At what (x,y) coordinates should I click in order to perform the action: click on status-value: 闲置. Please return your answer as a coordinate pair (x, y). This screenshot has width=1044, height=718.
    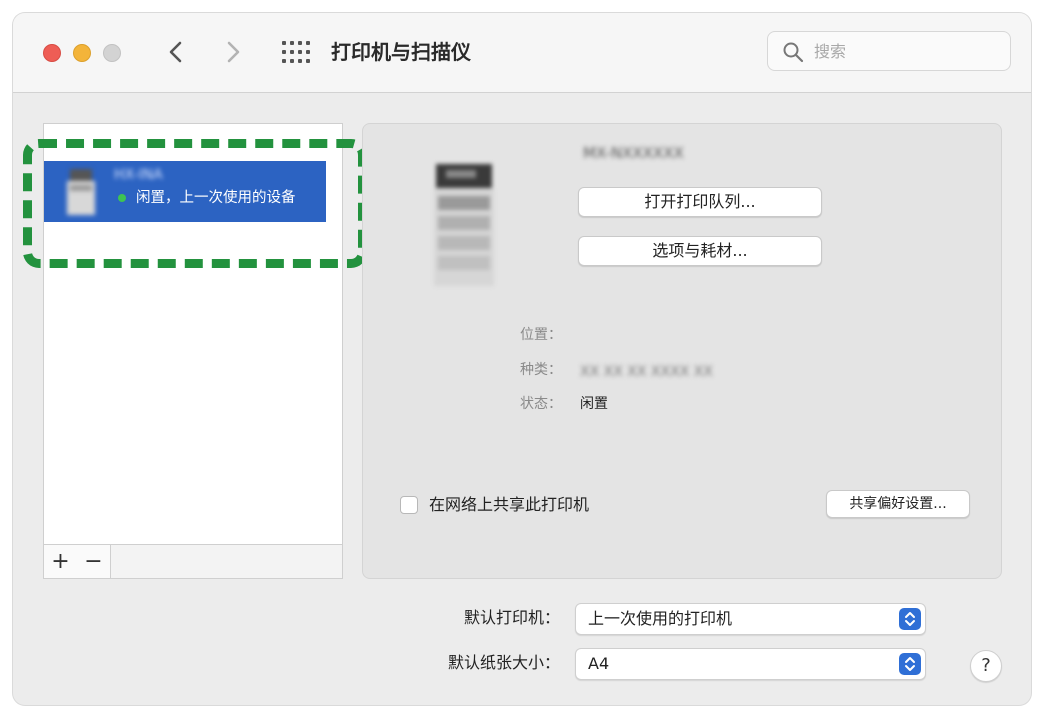
    Looking at the image, I should click on (594, 404).